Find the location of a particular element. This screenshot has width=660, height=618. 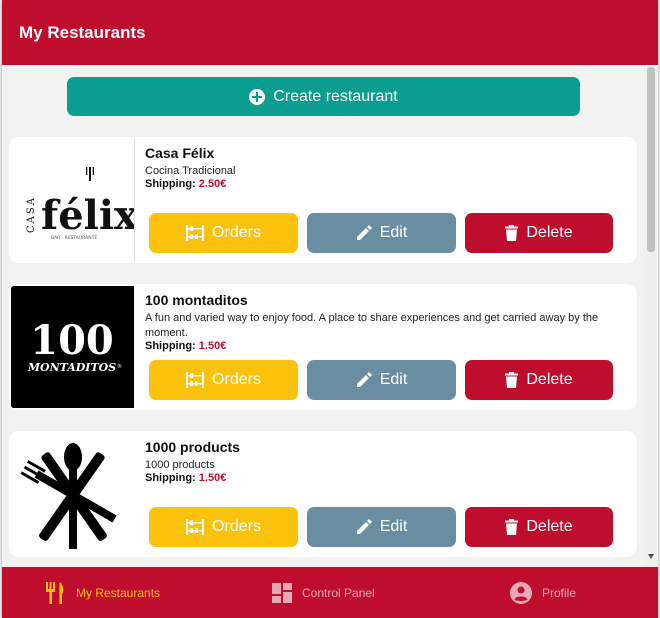

create-restaurant-label: Create restaurant is located at coordinates (335, 96).